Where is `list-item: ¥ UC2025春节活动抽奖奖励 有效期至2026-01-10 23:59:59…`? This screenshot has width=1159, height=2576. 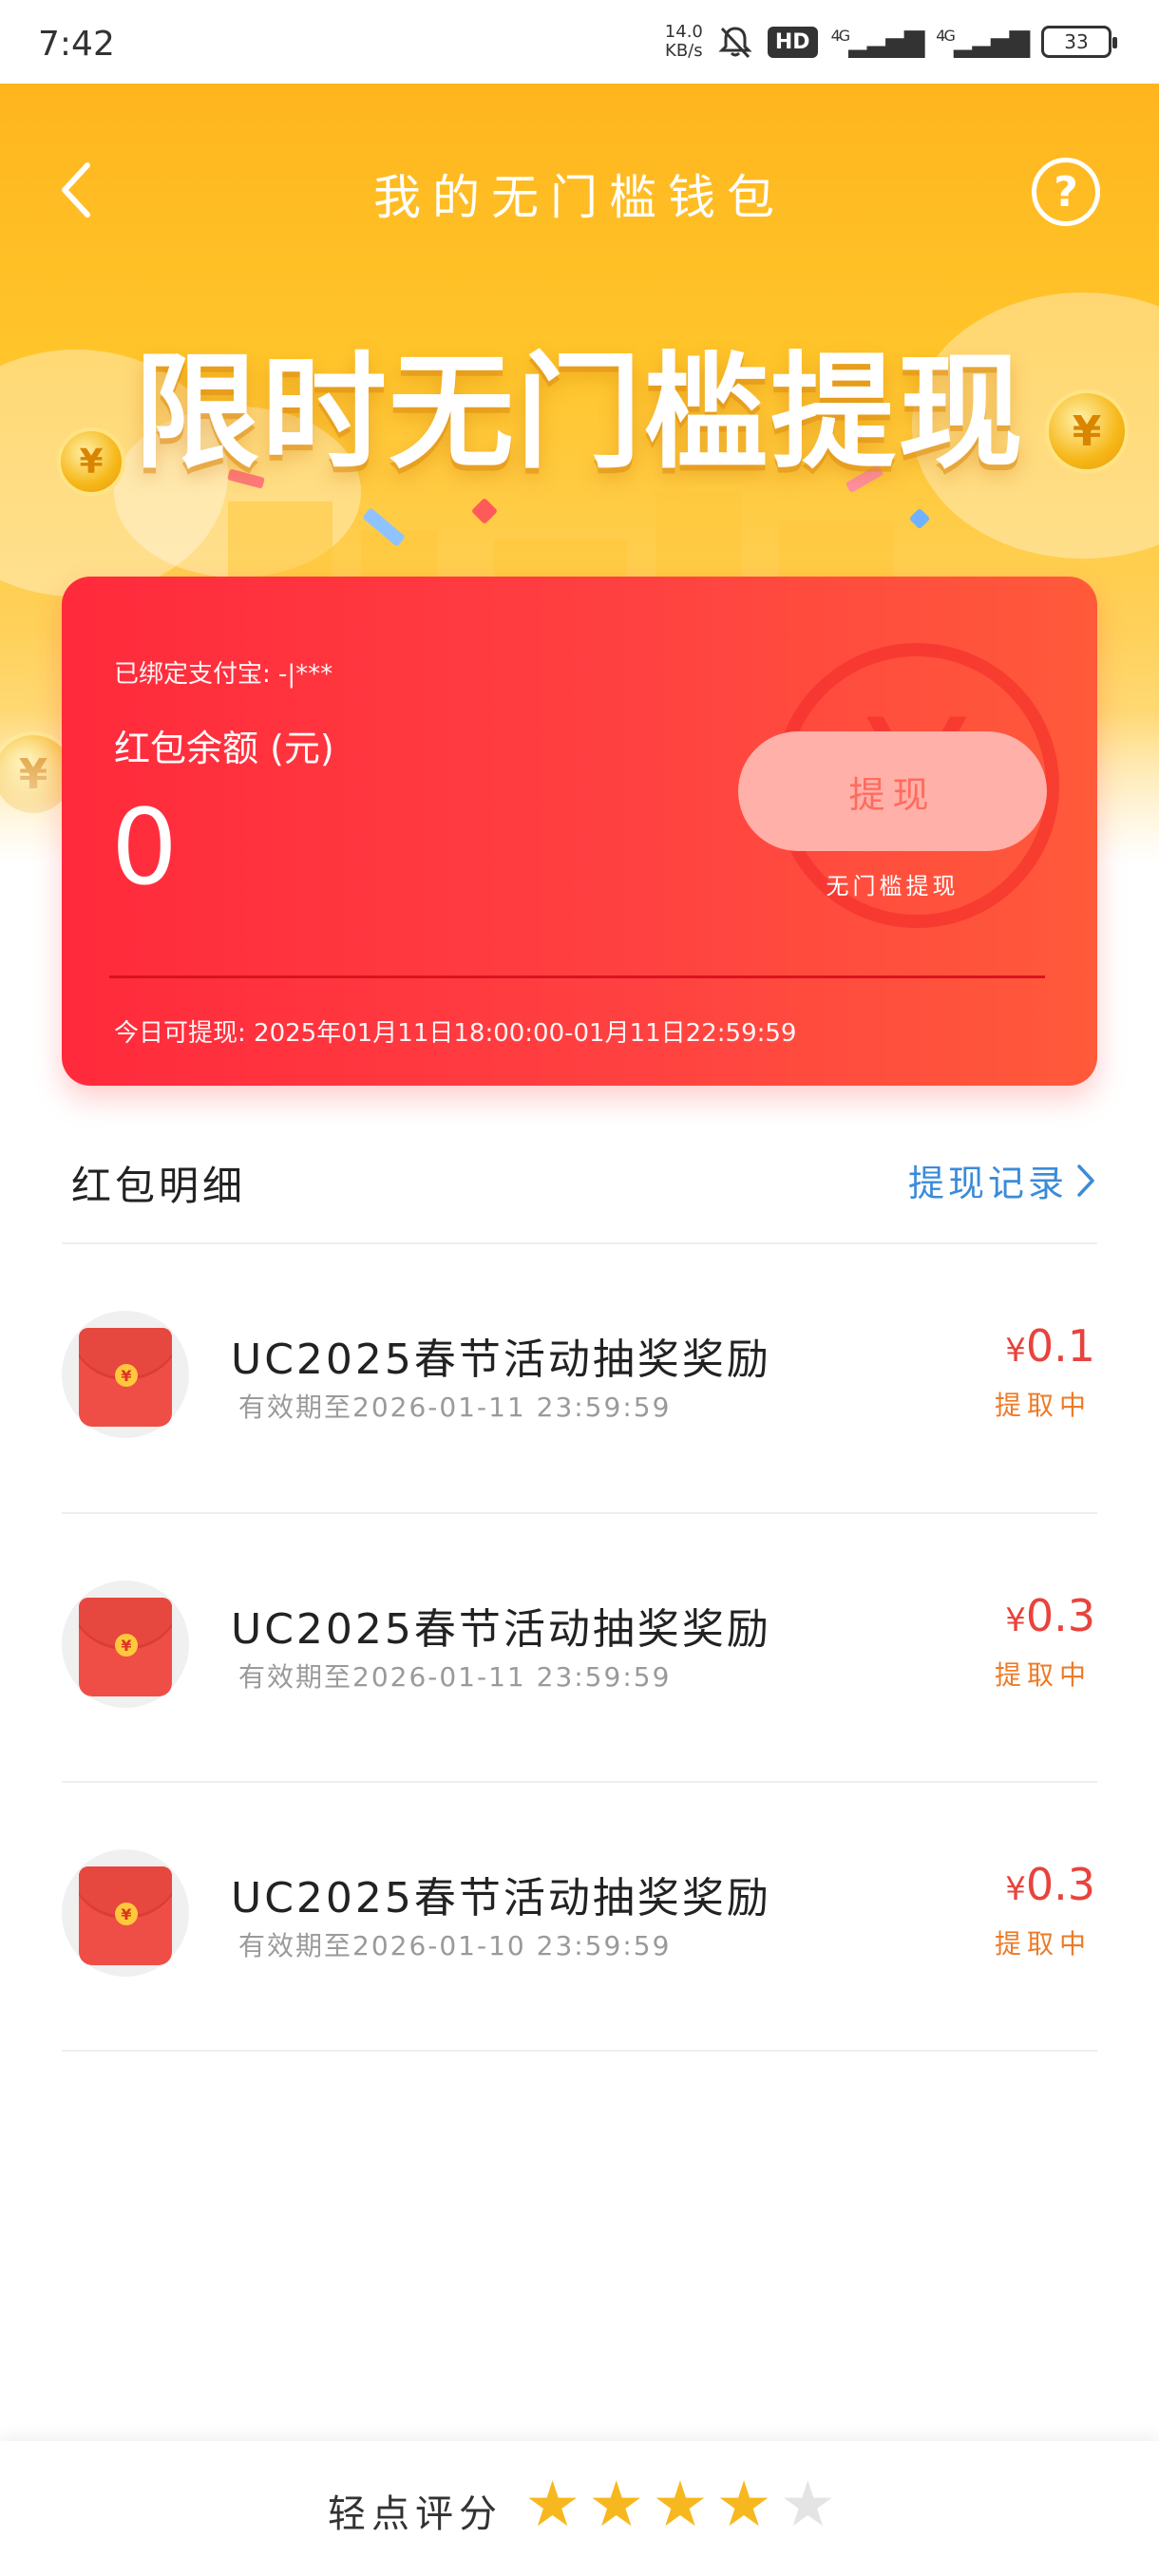
list-item: ¥ UC2025春节活动抽奖奖励 有效期至2026-01-10 23:59:59… is located at coordinates (579, 1917).